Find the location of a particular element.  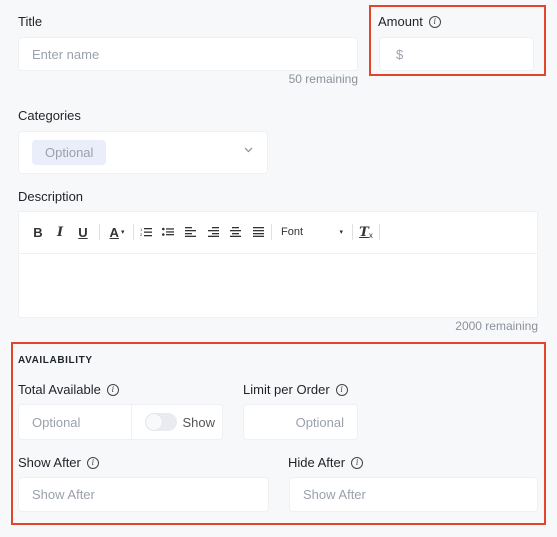

amount-label-text: Amount is located at coordinates (400, 21).